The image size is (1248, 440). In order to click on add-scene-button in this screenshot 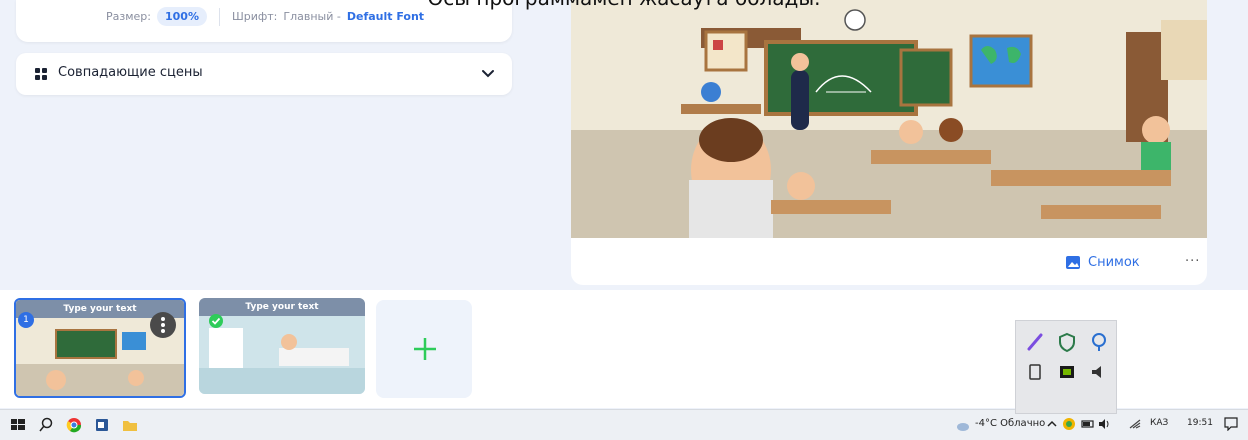, I will do `click(424, 349)`.